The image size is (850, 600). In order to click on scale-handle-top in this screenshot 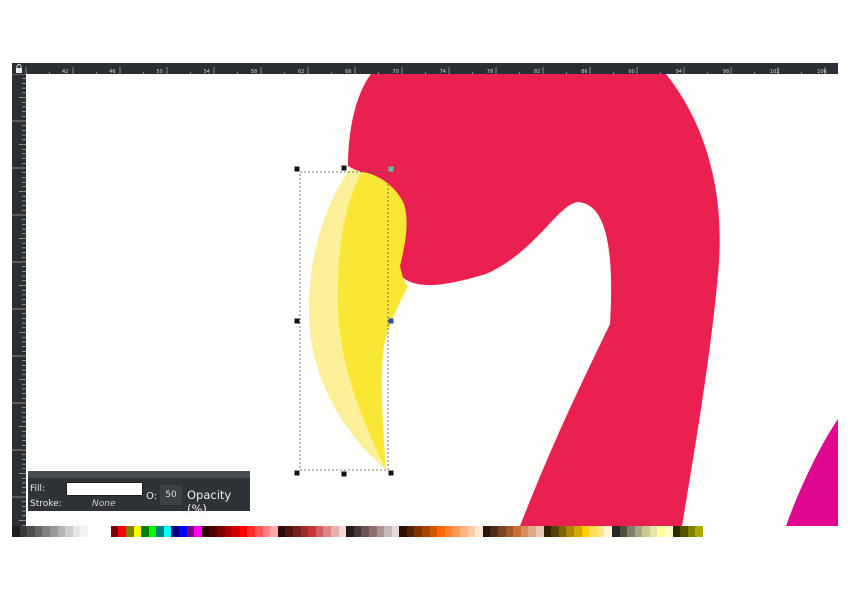, I will do `click(344, 168)`.